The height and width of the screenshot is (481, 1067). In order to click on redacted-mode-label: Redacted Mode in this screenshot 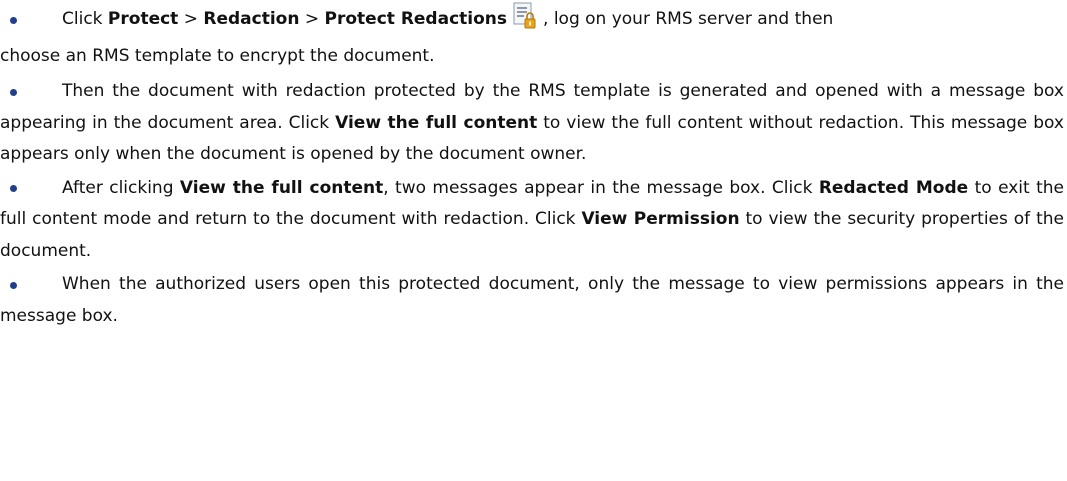, I will do `click(893, 187)`.